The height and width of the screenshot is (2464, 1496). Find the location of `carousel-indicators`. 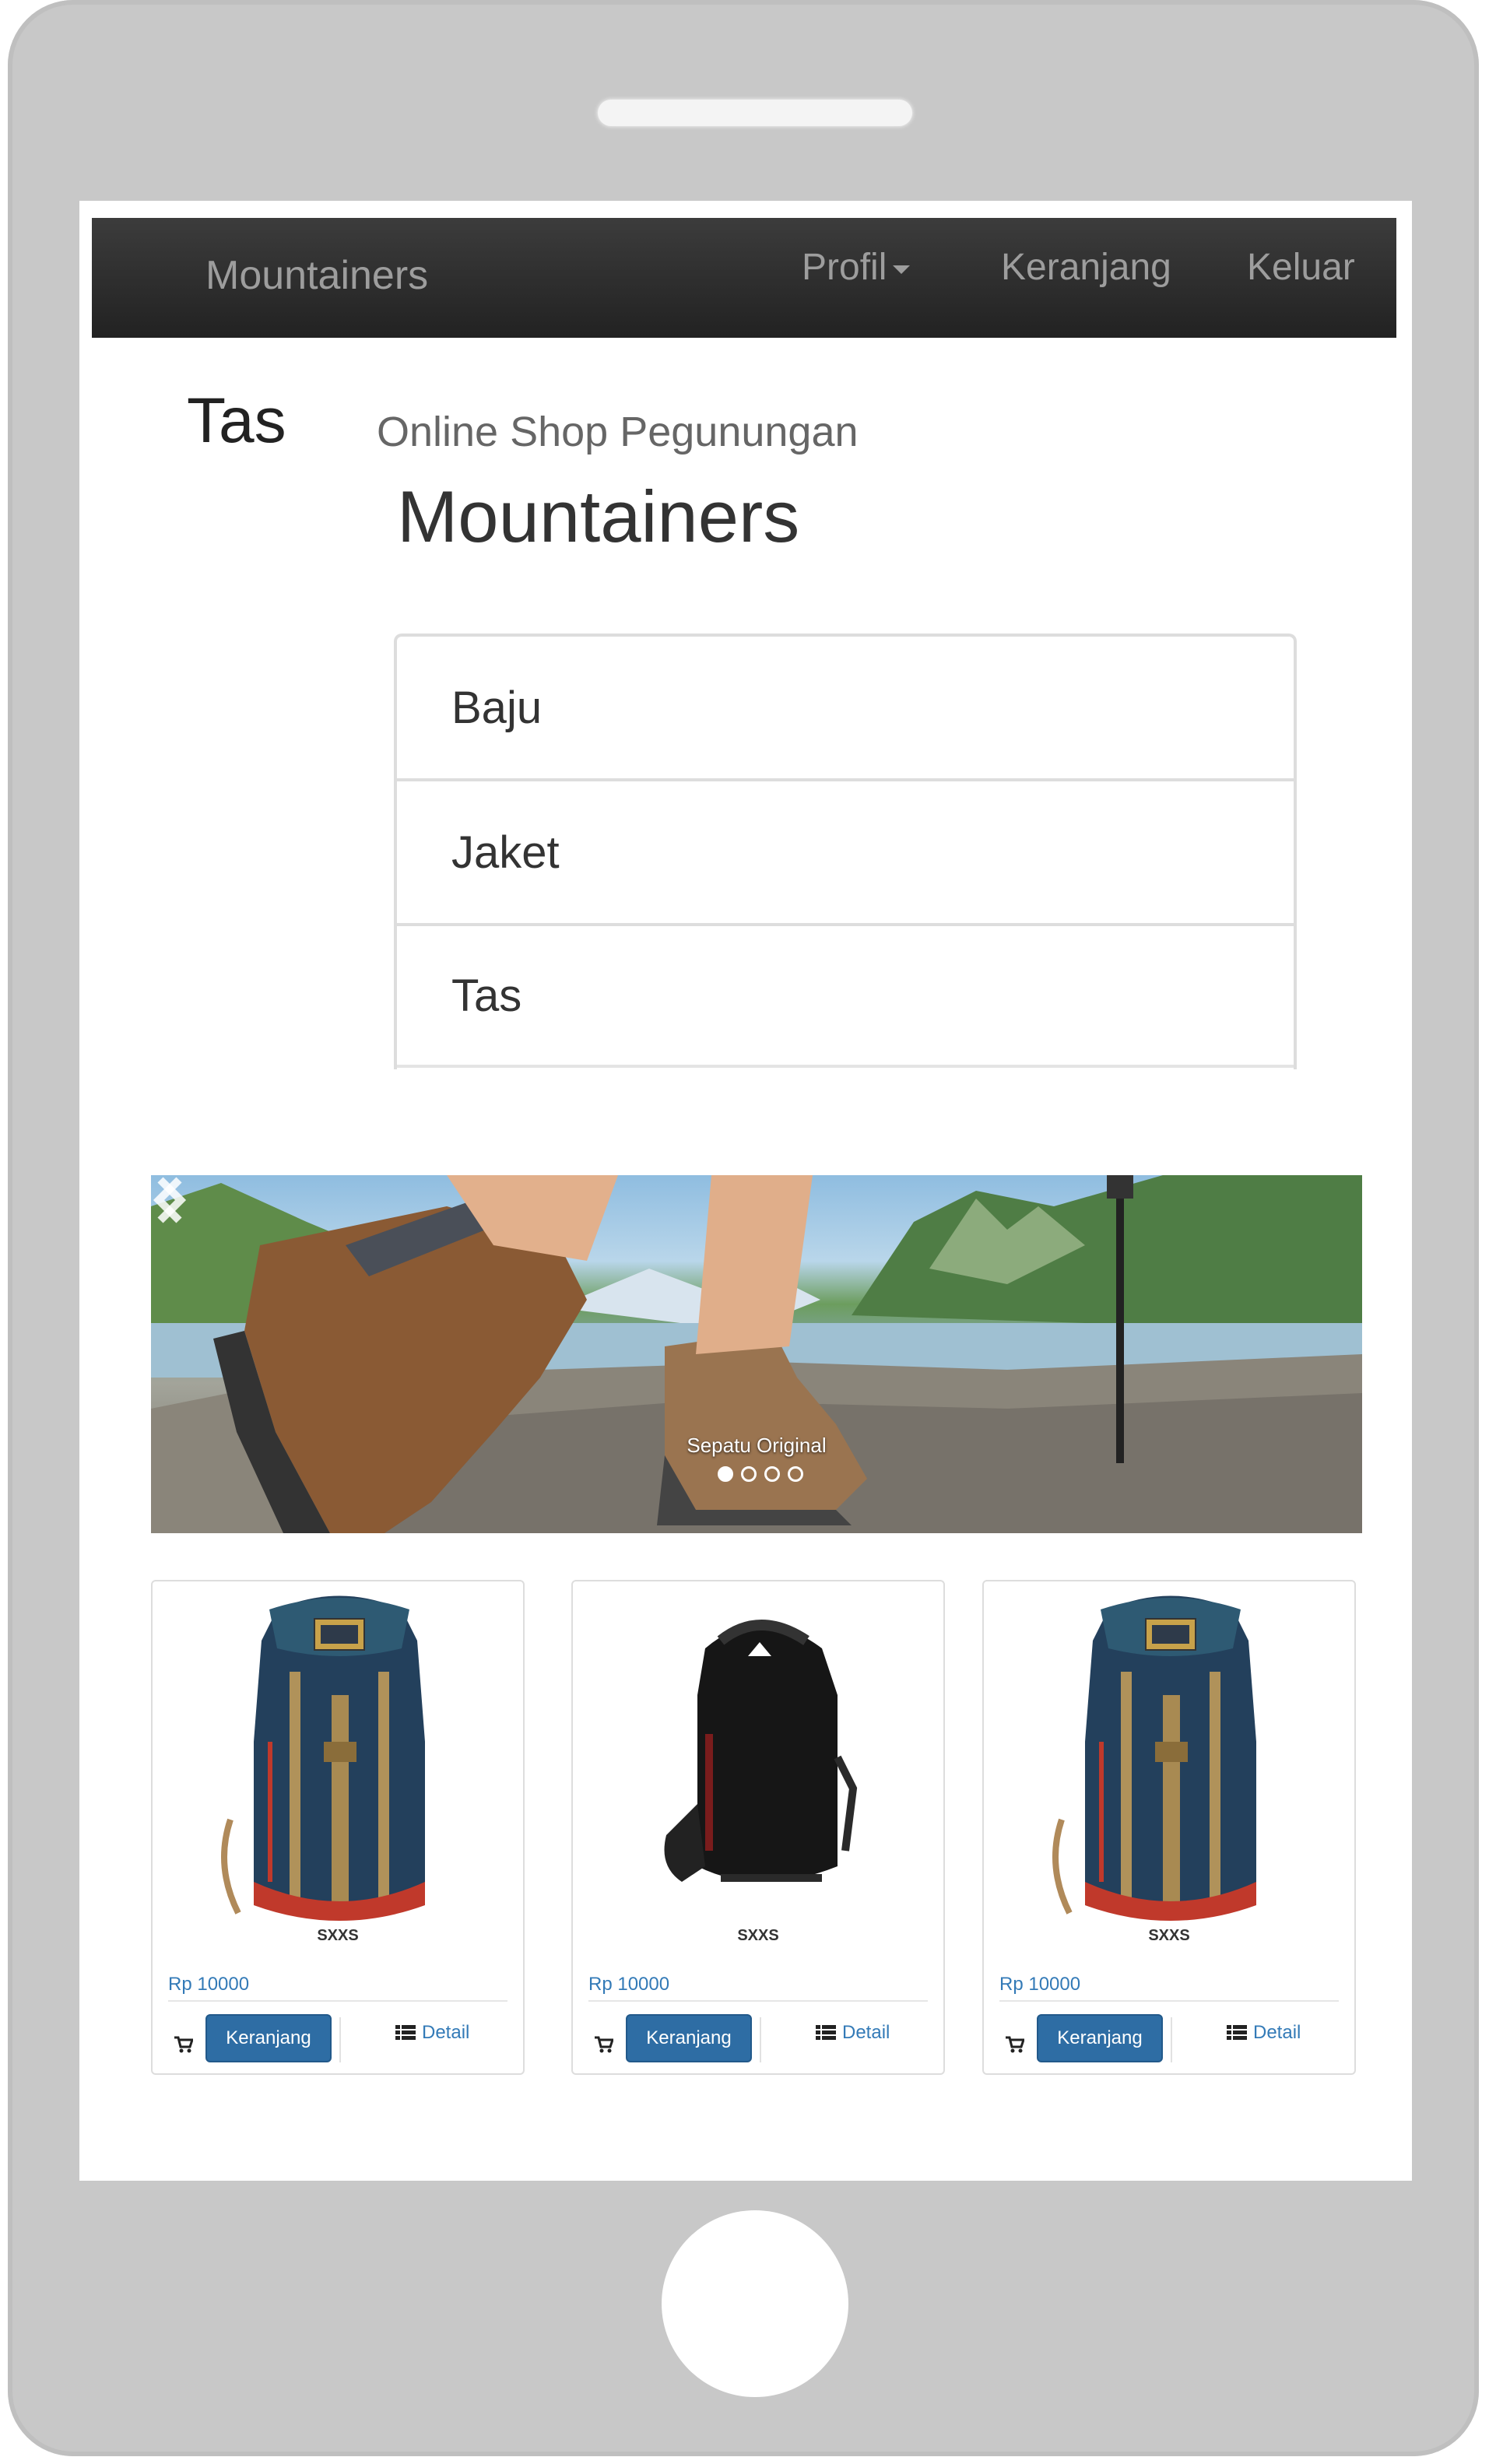

carousel-indicators is located at coordinates (760, 1474).